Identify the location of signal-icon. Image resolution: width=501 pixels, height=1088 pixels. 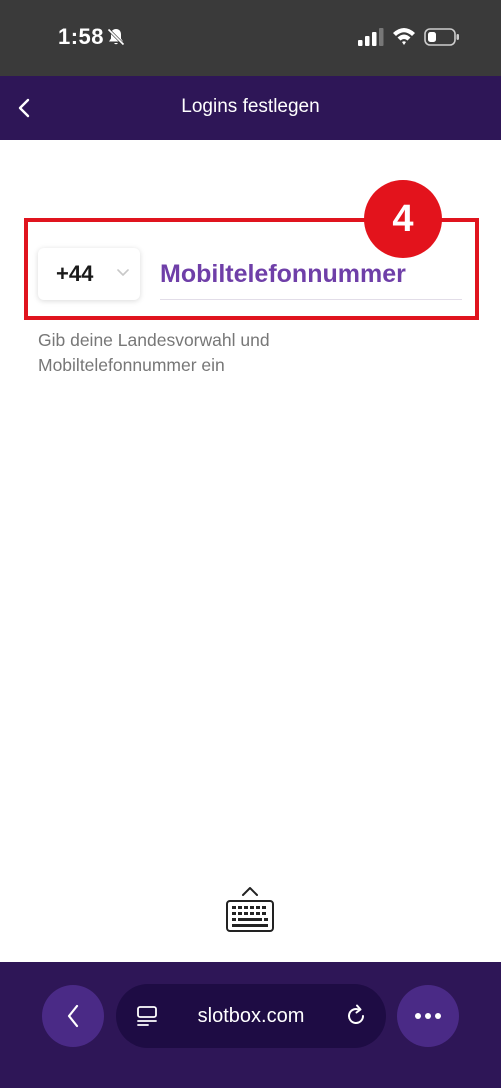
(371, 37).